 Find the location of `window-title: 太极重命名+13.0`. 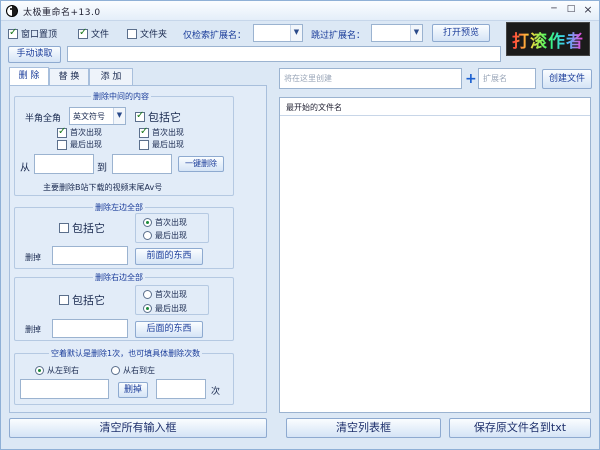

window-title: 太极重命名+13.0 is located at coordinates (62, 13).